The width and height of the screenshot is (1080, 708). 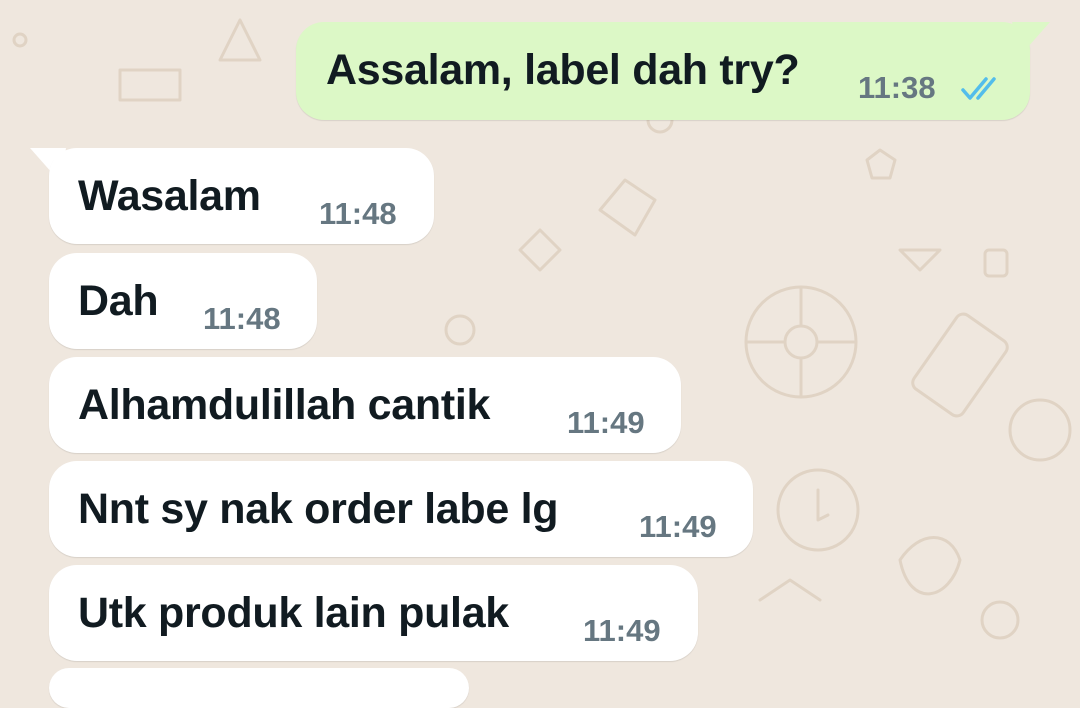 I want to click on message-bubble-incoming: Alhamdulillah cantik 11:49, so click(x=365, y=405).